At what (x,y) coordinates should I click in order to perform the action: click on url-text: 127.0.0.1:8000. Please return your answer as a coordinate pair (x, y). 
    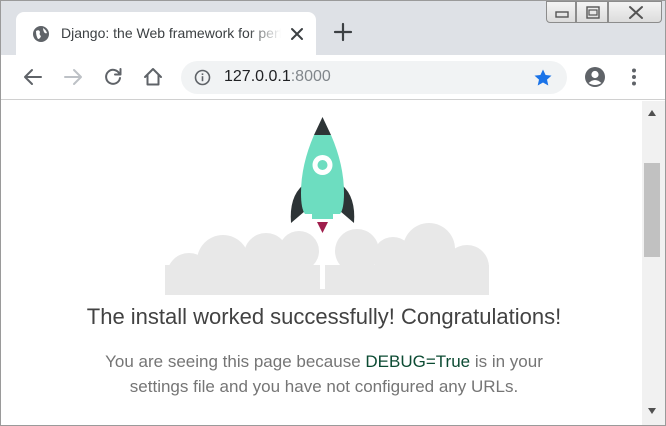
    Looking at the image, I should click on (277, 77).